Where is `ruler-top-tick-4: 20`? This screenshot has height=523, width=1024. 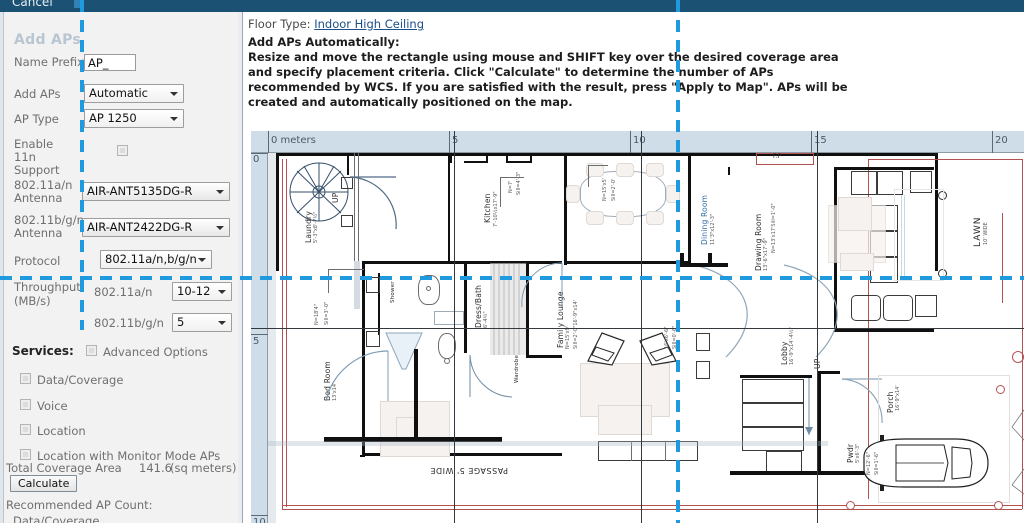 ruler-top-tick-4: 20 is located at coordinates (1001, 140).